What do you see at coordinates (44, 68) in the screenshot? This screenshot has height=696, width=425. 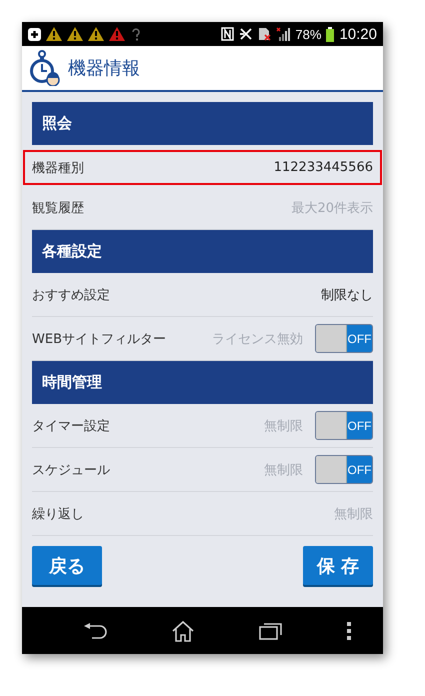 I see `stopwatch-logo-icon` at bounding box center [44, 68].